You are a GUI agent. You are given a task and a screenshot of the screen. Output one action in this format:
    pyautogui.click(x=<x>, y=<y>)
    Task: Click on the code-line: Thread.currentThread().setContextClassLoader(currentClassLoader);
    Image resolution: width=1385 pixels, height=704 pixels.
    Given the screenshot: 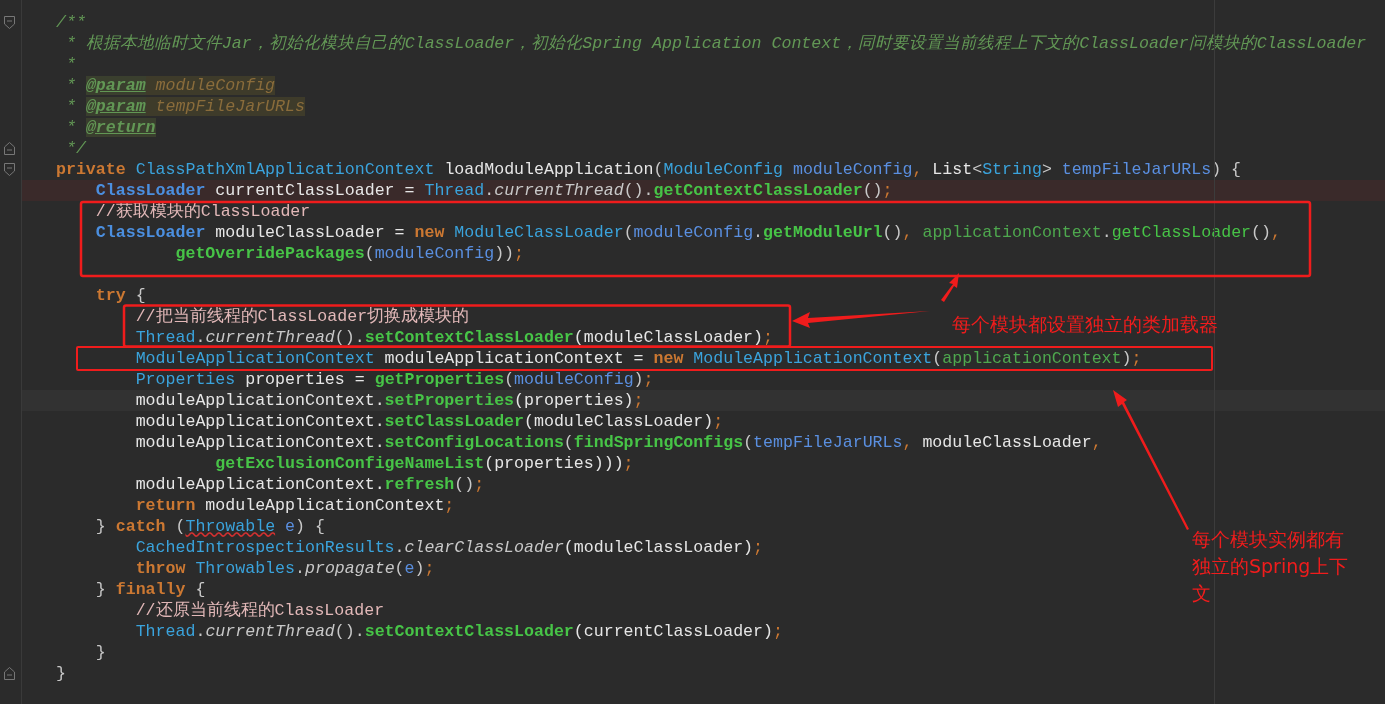 What is the action you would take?
    pyautogui.click(x=459, y=631)
    